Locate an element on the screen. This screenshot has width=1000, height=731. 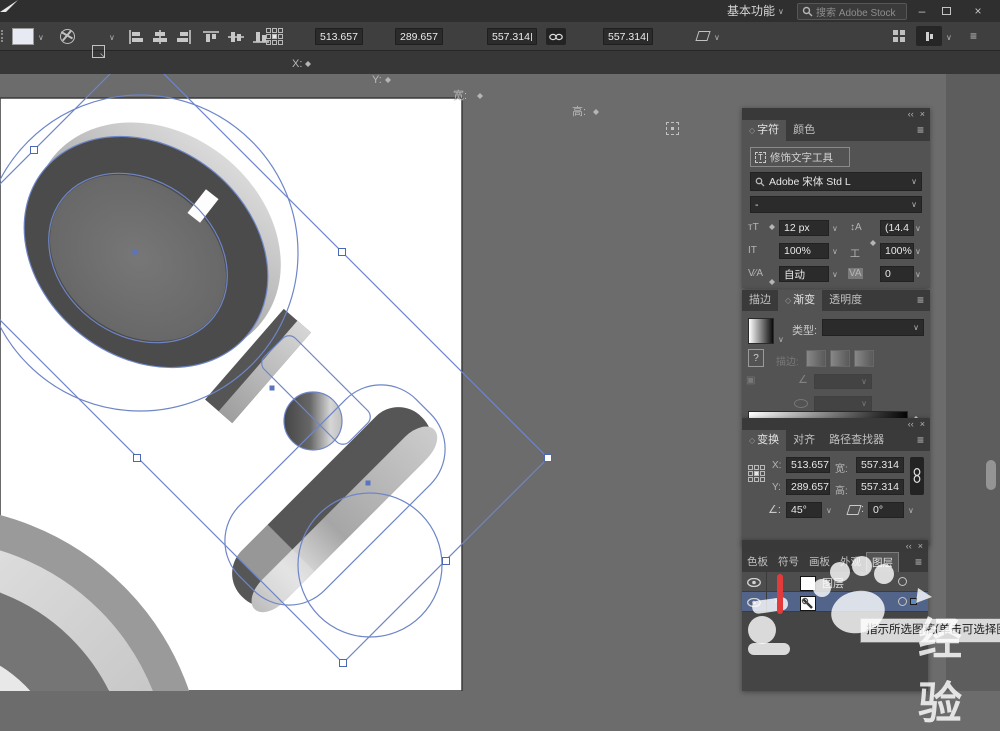
search-input: 搜索 Adobe Stock is located at coordinates (852, 11).